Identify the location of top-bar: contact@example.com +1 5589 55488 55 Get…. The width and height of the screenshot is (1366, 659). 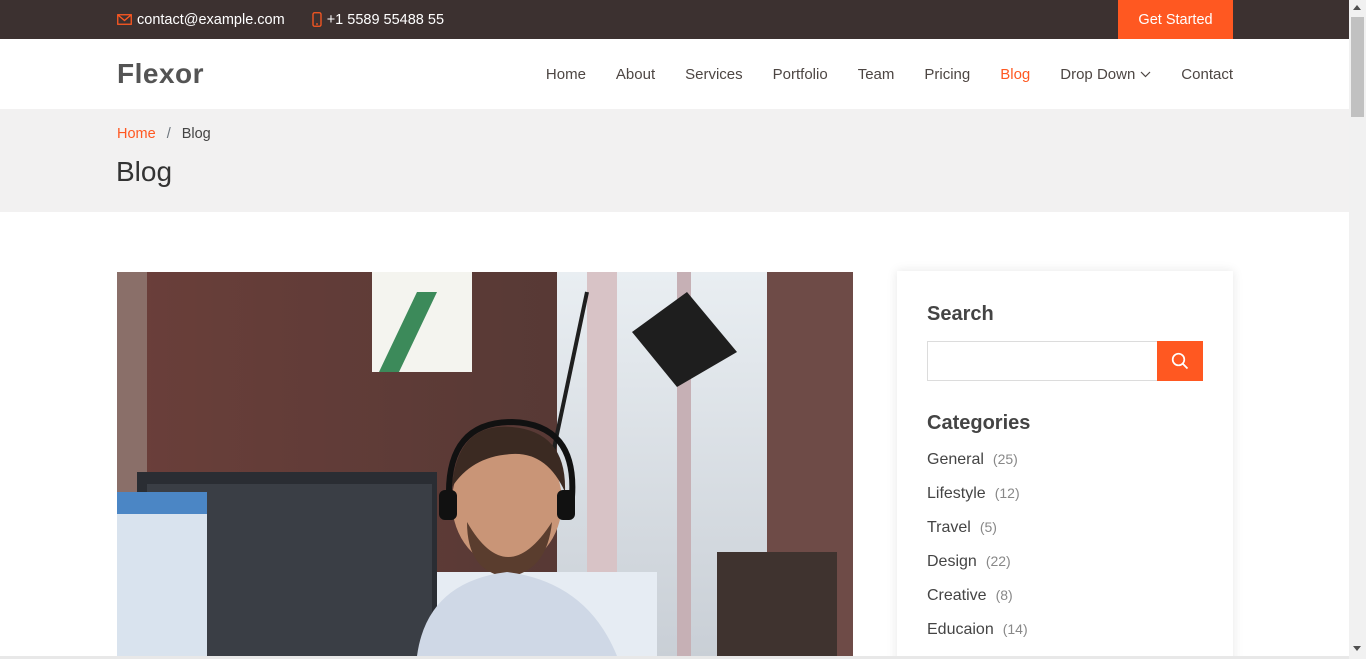
(674, 19).